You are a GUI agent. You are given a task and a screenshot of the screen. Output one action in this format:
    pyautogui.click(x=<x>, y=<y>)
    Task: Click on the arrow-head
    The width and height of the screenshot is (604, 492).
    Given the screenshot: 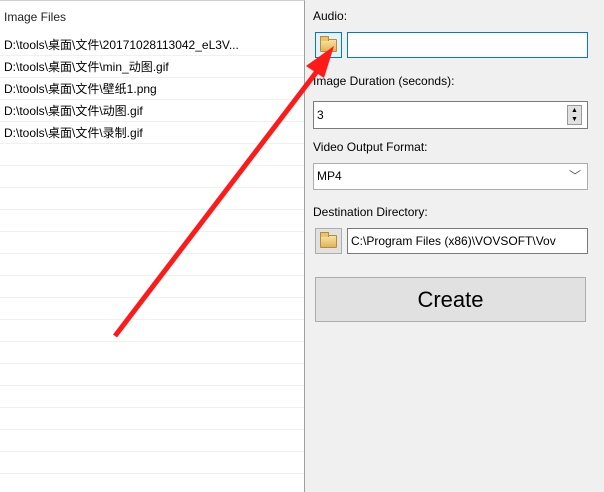 What is the action you would take?
    pyautogui.click(x=320, y=62)
    